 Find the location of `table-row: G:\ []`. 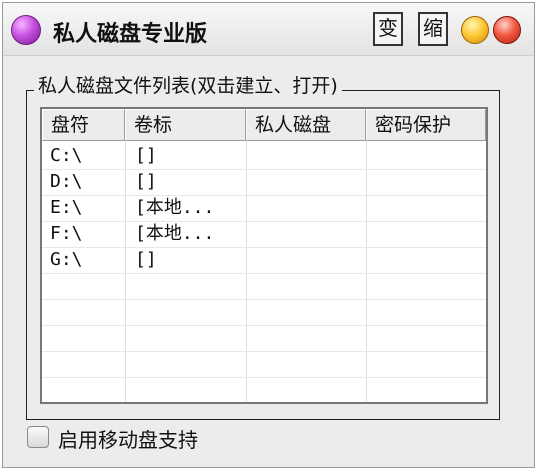

table-row: G:\ [] is located at coordinates (264, 260).